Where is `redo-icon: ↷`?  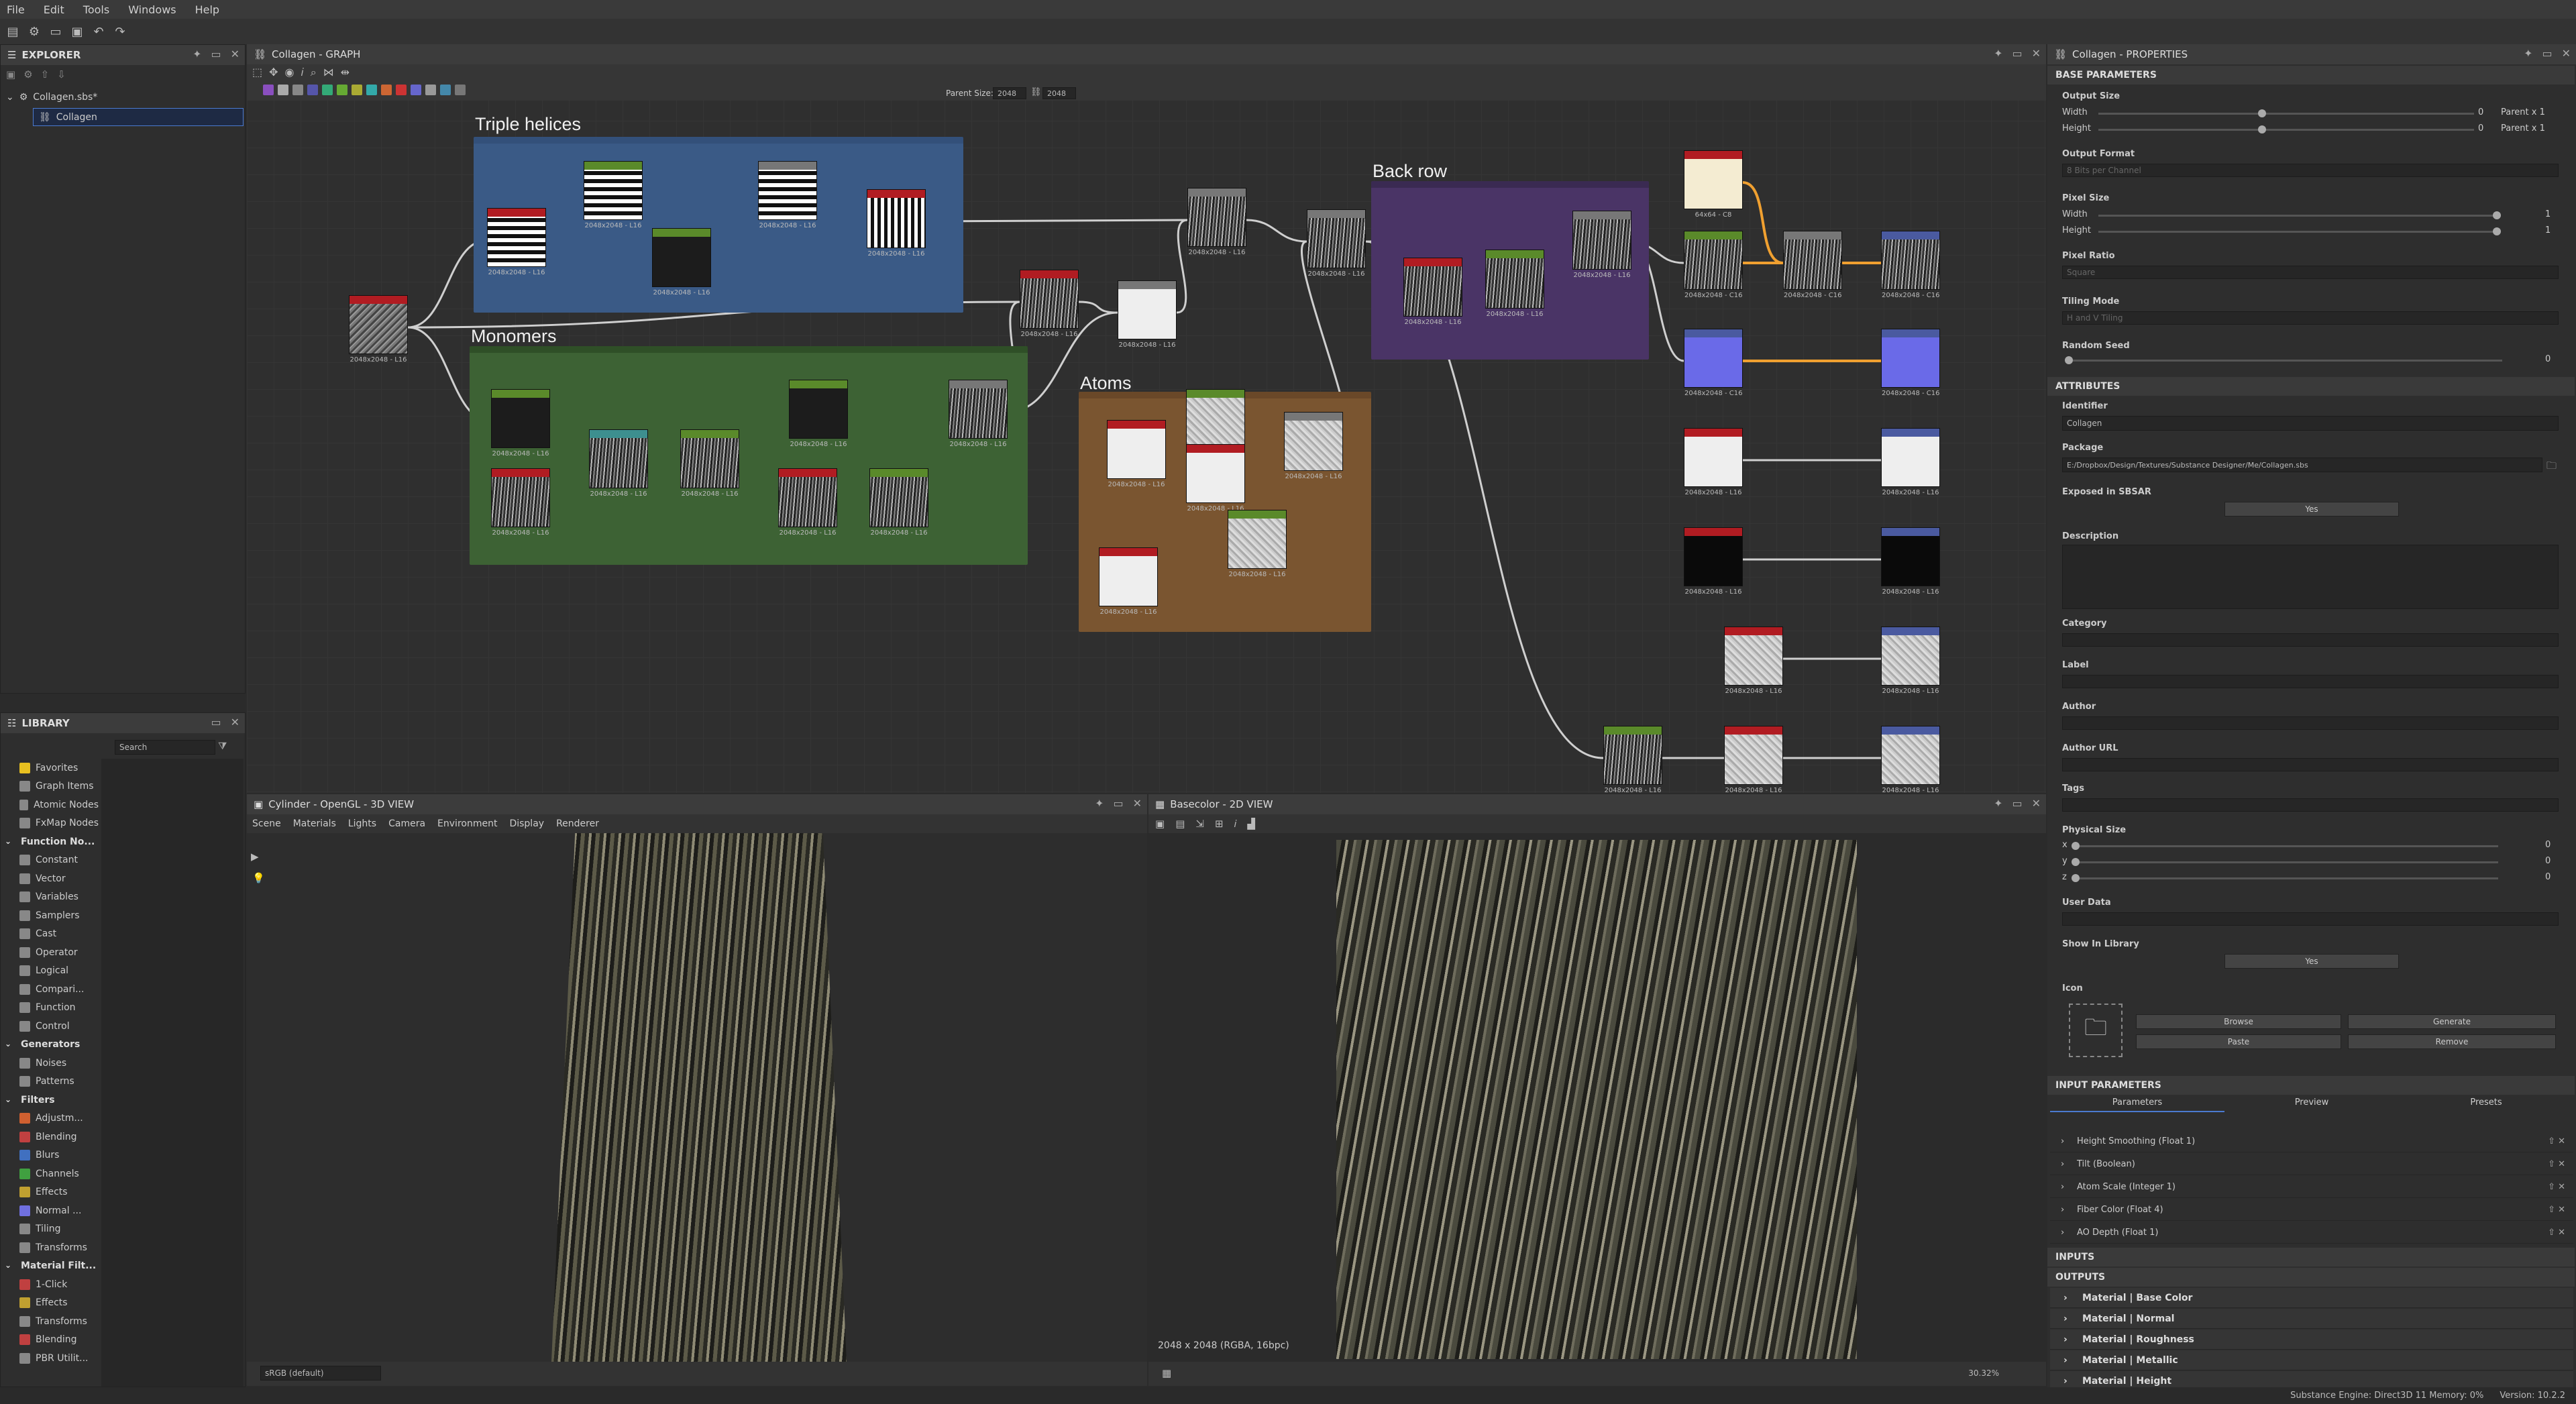 redo-icon: ↷ is located at coordinates (120, 31).